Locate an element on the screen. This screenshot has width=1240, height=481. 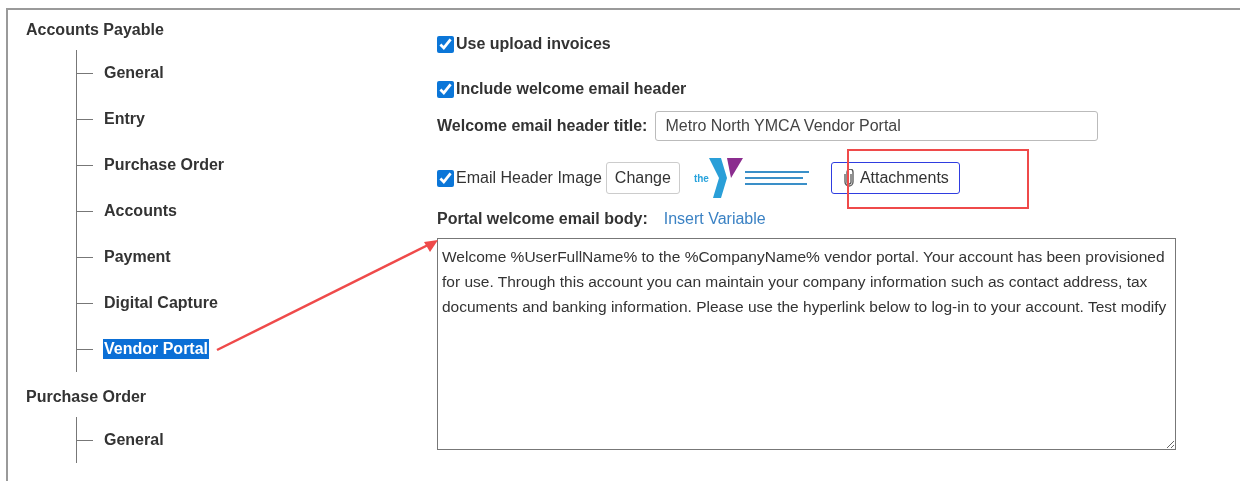
checkbox-label: Email Header Image is located at coordinates (529, 178).